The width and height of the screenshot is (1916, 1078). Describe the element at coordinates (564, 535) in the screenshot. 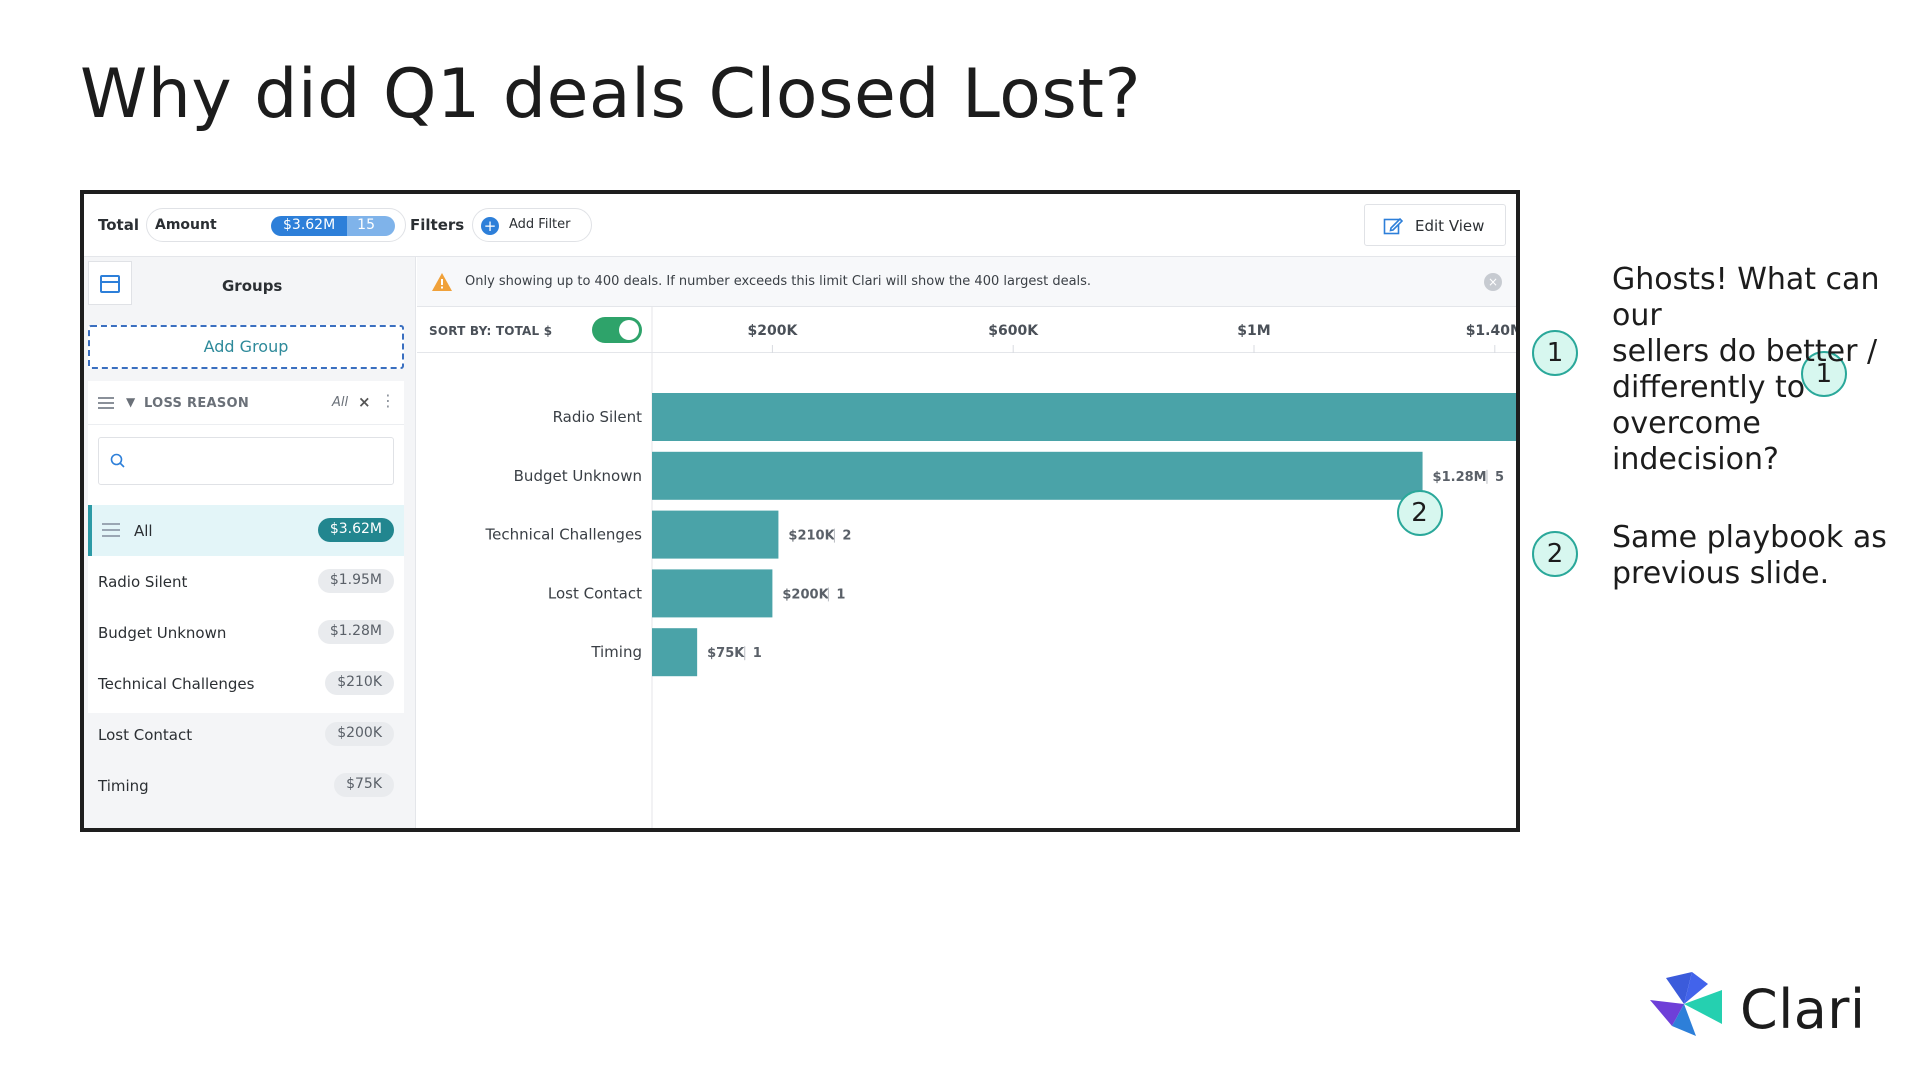

I see `category-label: Technical Challenges` at that location.